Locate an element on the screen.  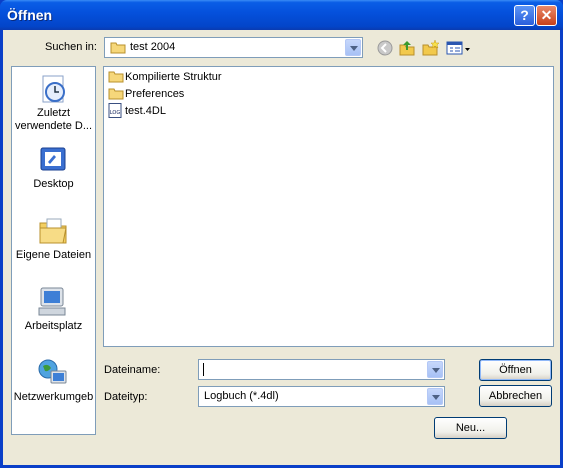
place-recent-label-1: Zuletzt is located at coordinates (53, 113).